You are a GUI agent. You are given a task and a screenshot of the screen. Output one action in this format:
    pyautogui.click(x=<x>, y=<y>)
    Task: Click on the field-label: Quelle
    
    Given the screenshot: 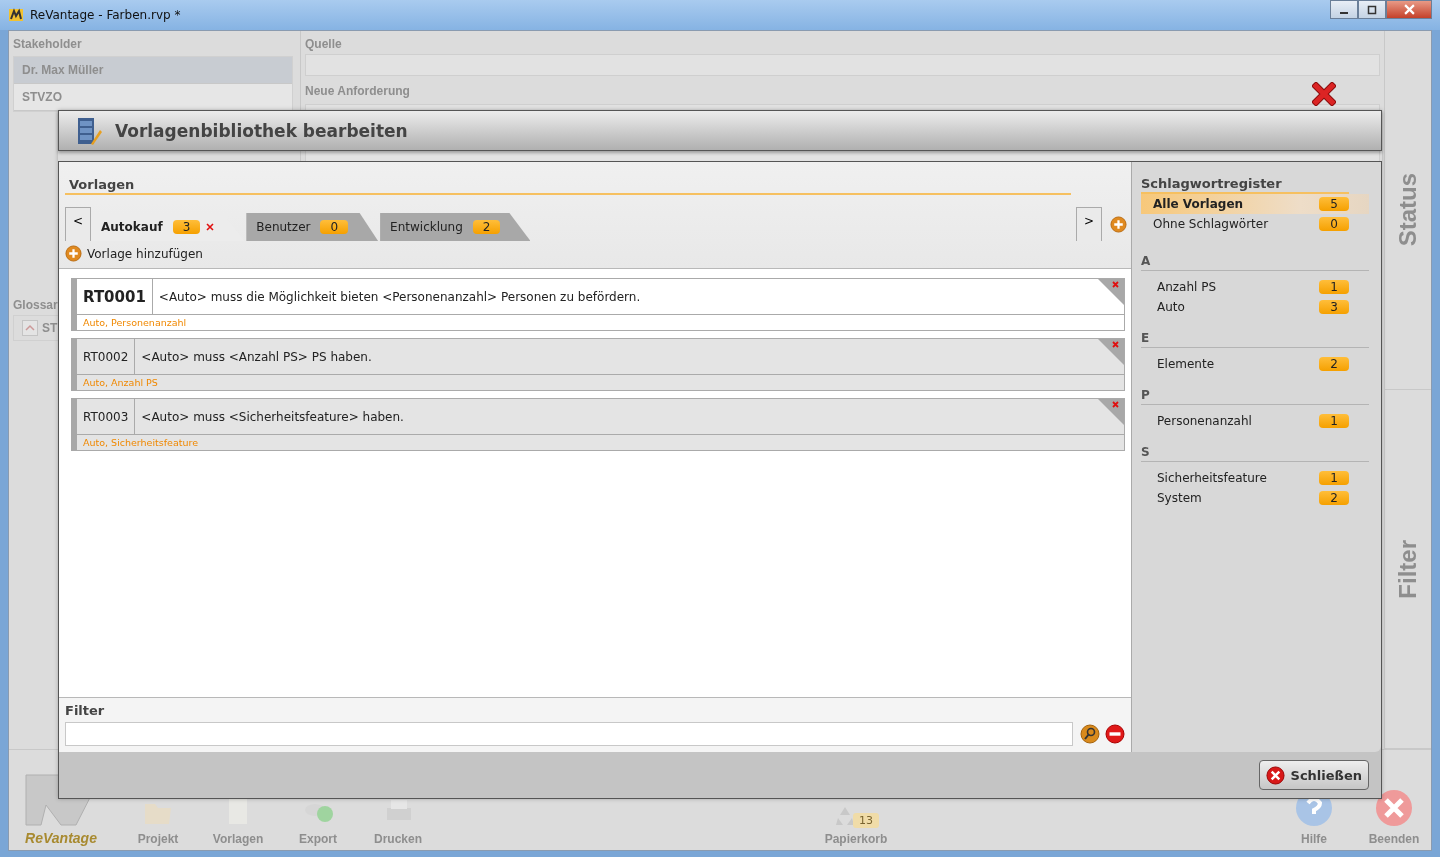 What is the action you would take?
    pyautogui.click(x=323, y=44)
    